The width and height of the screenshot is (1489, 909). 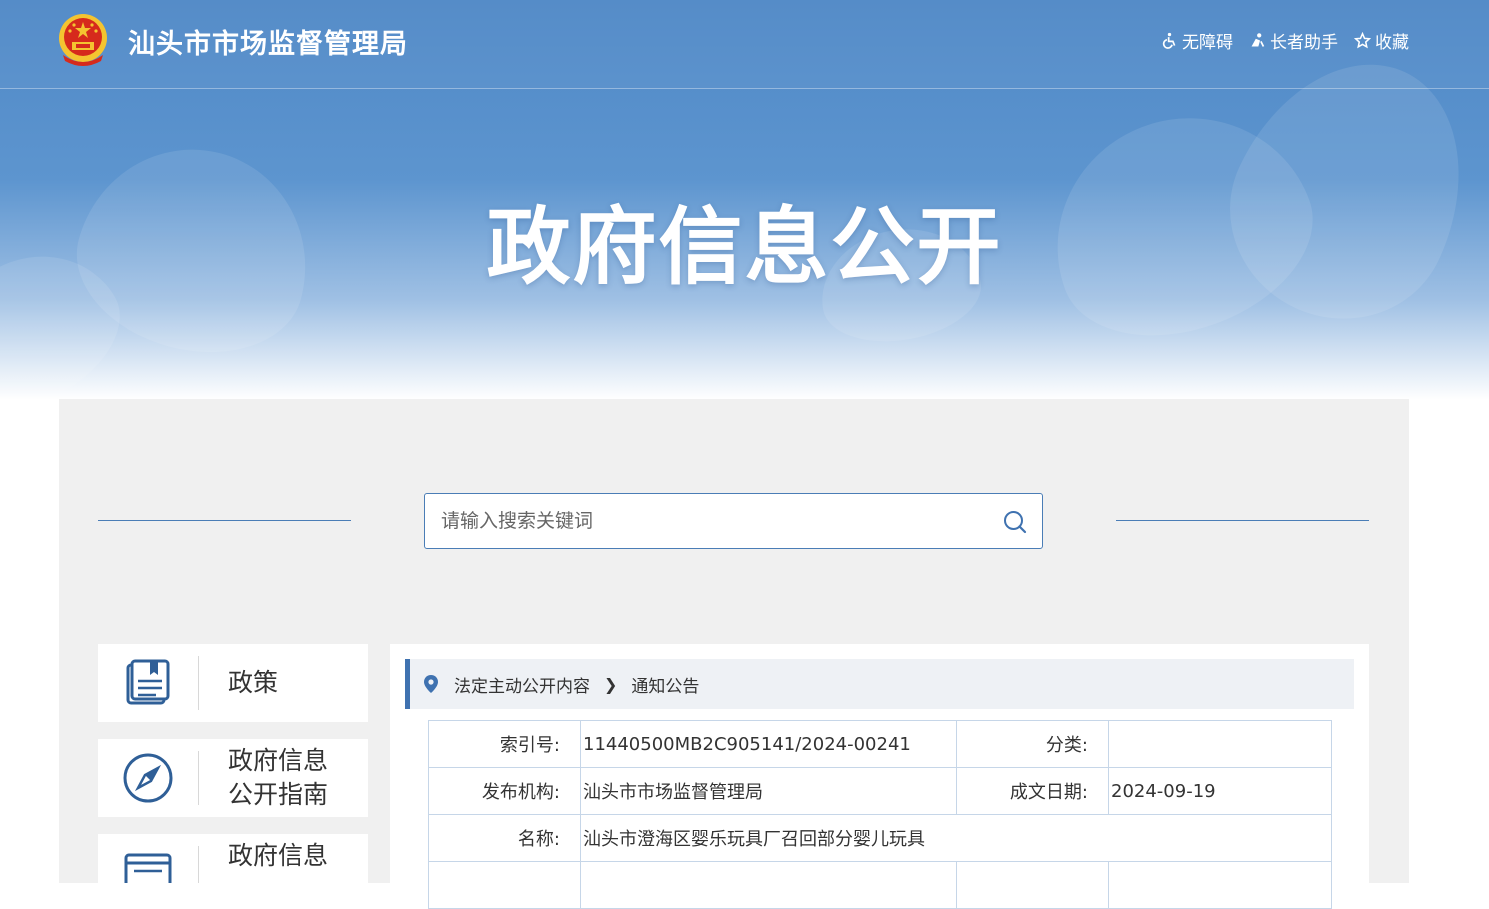 What do you see at coordinates (1169, 40) in the screenshot?
I see `wheelchair-icon` at bounding box center [1169, 40].